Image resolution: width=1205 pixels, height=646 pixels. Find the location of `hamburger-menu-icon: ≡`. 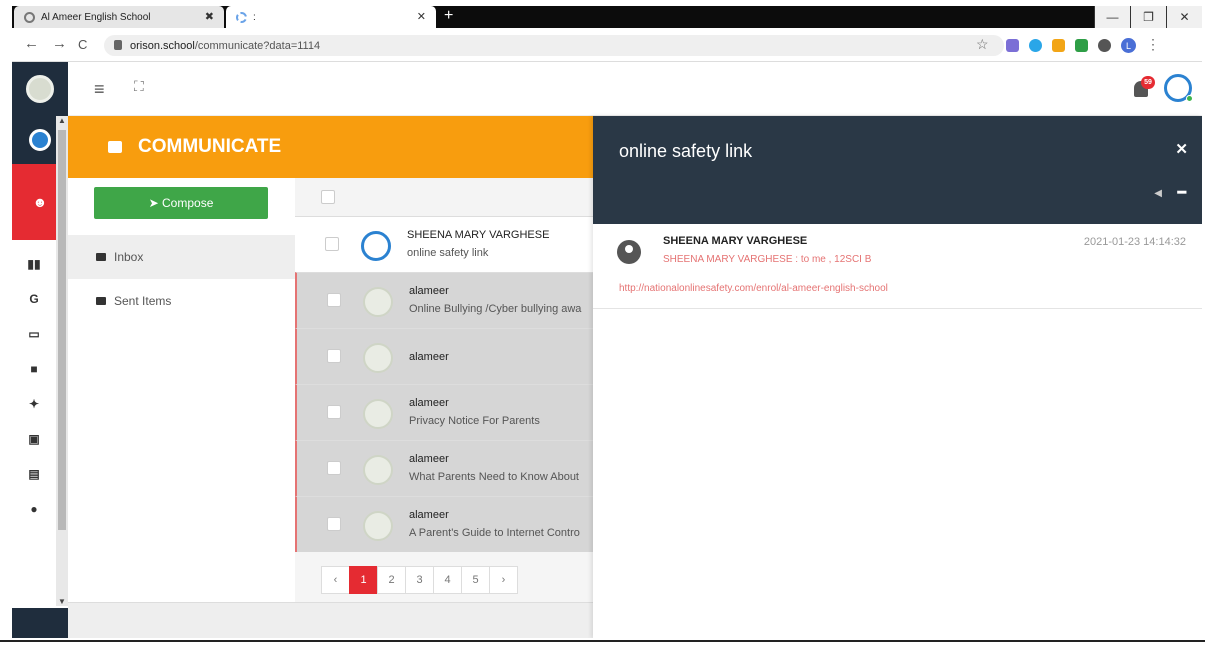

hamburger-menu-icon: ≡ is located at coordinates (99, 89).